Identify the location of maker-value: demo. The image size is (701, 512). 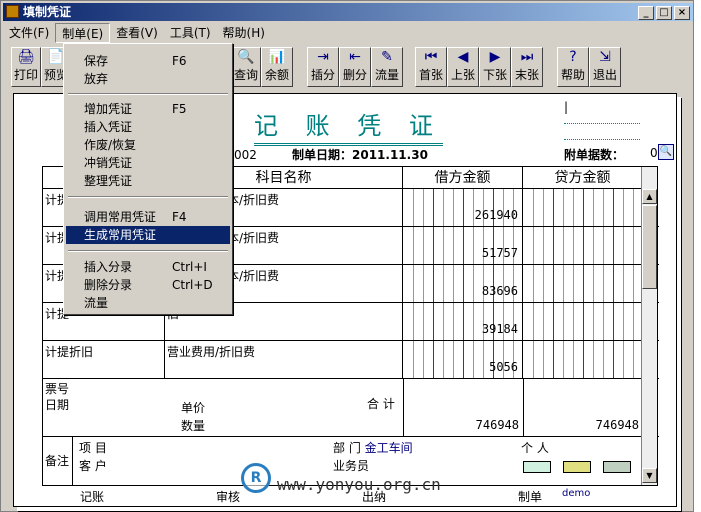
(576, 493).